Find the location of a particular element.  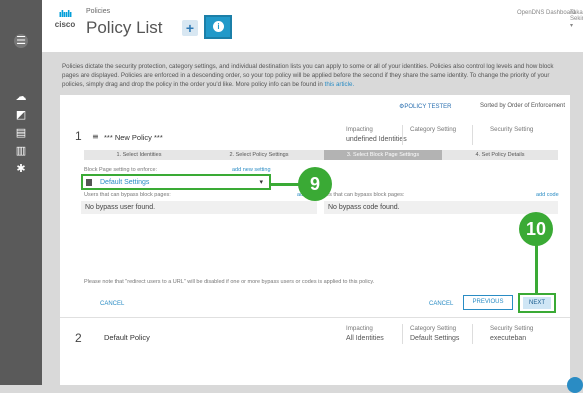

add-code-link: add code is located at coordinates (547, 195).